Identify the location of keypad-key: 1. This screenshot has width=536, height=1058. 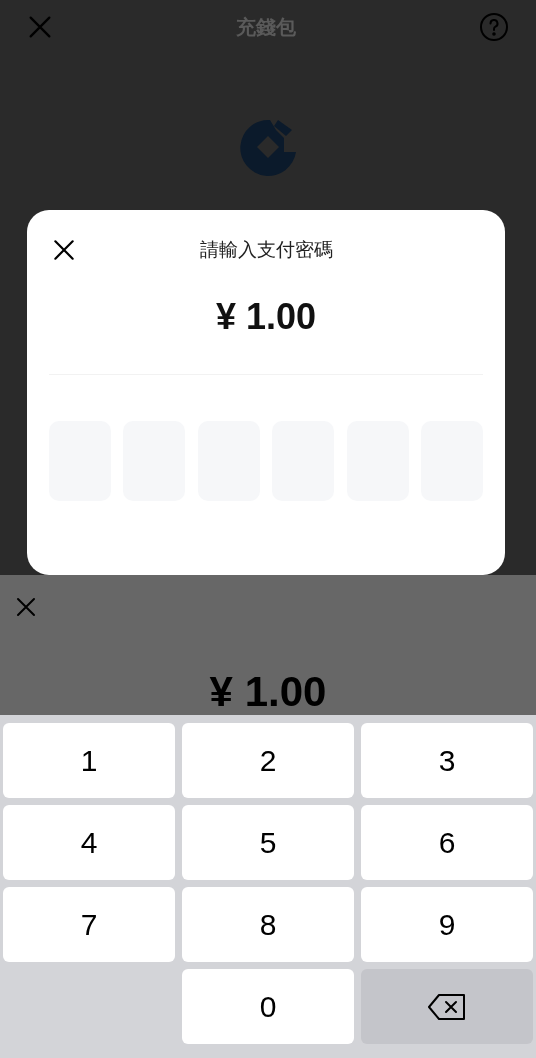
(89, 760).